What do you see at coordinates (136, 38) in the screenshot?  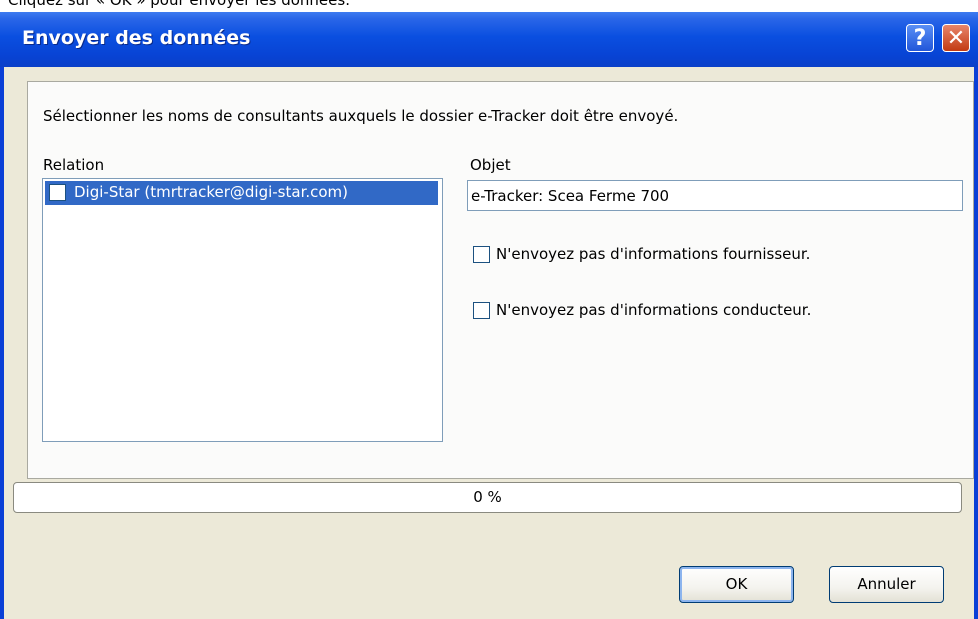 I see `window-title: Envoyer des données` at bounding box center [136, 38].